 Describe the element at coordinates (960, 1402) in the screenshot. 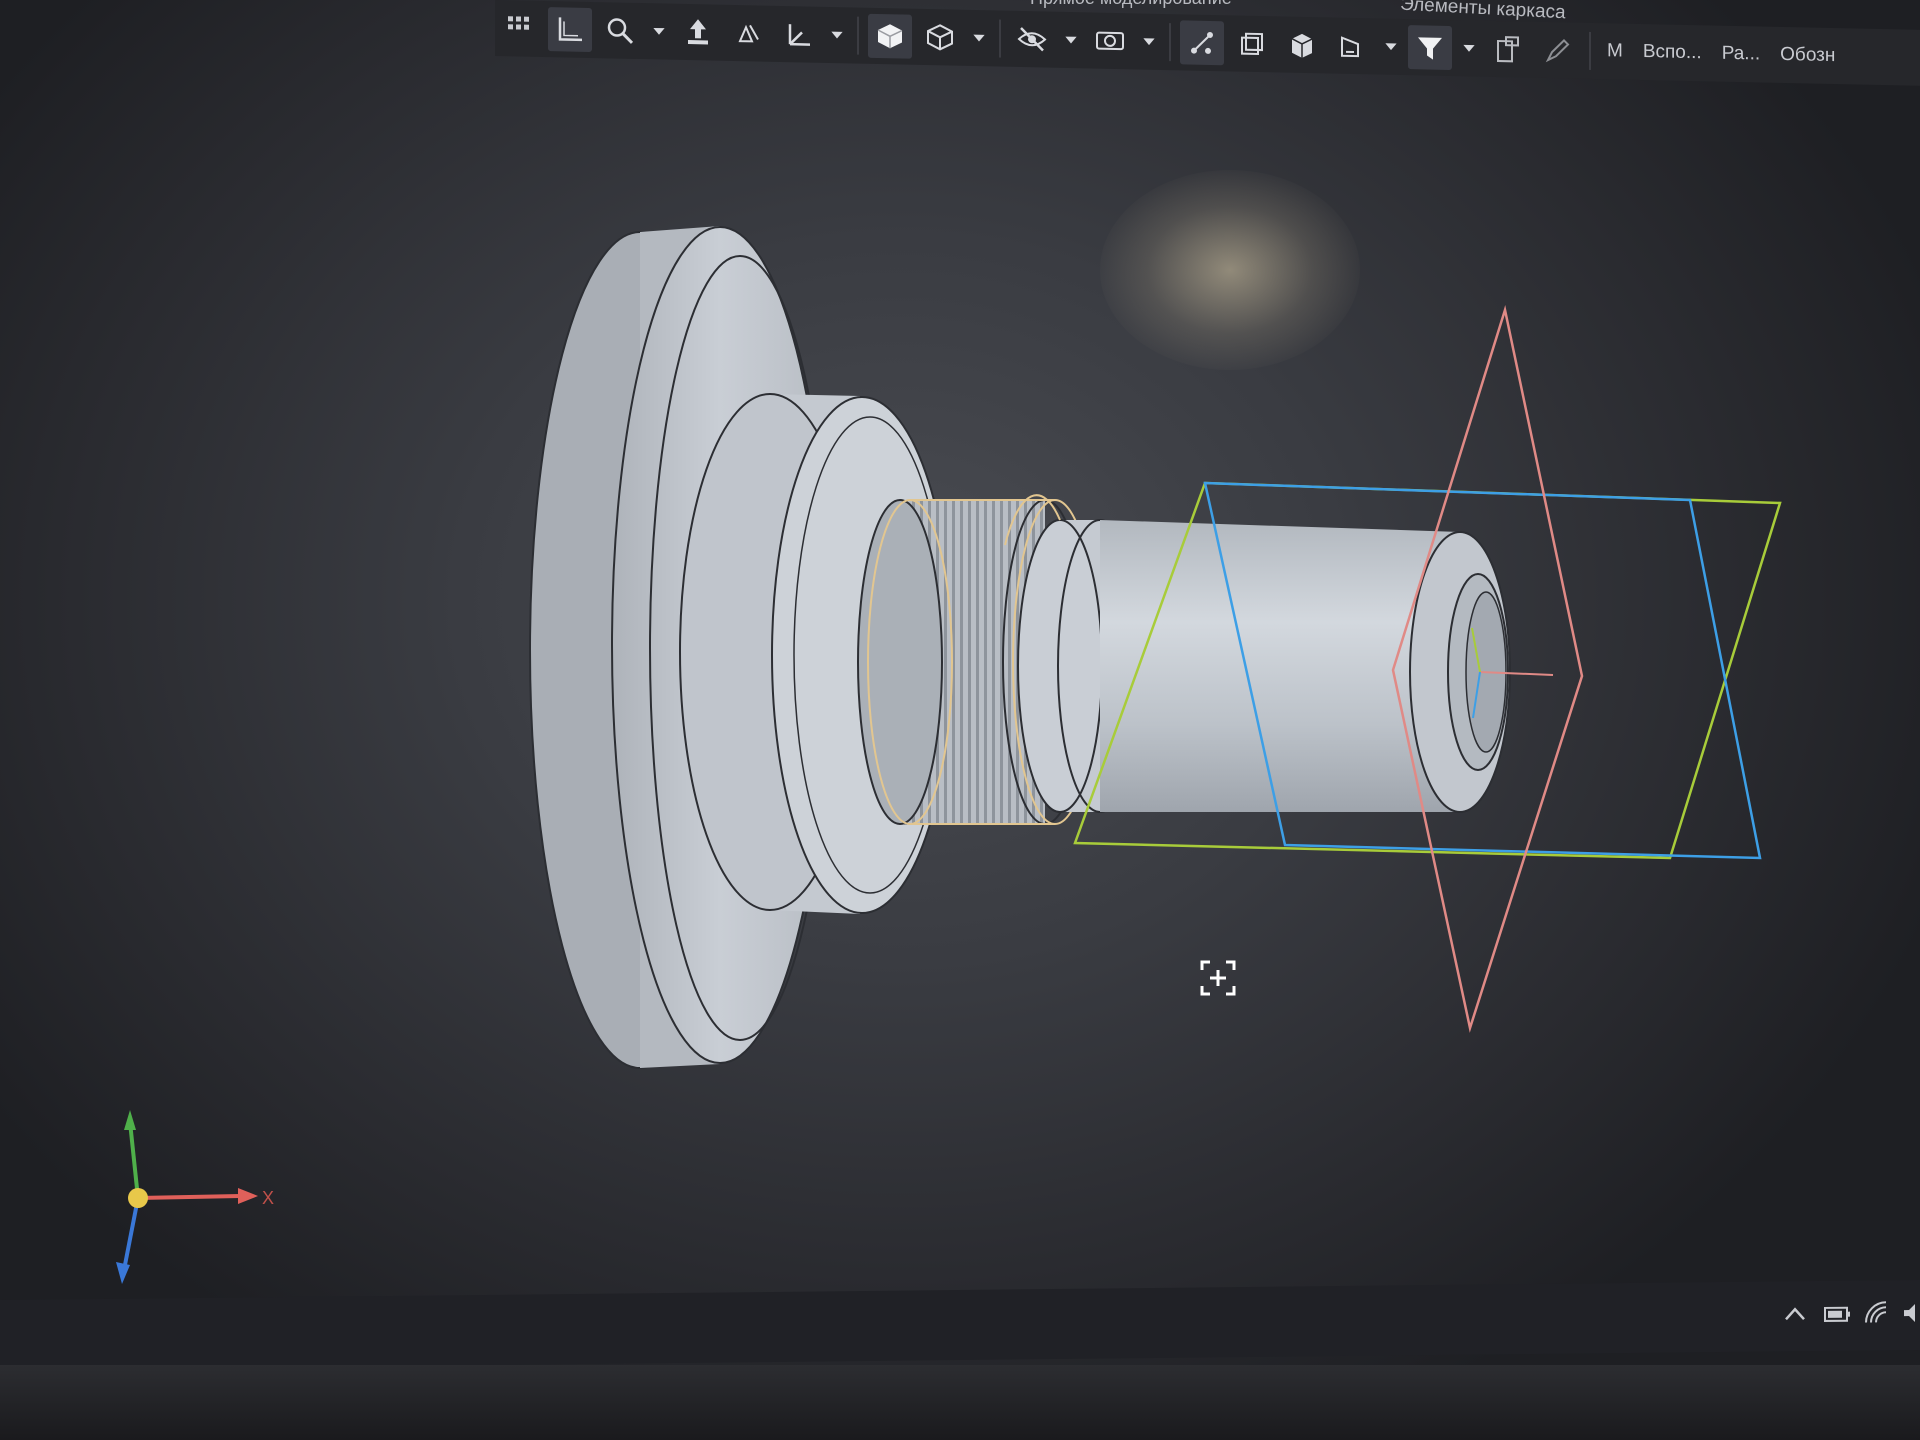

I see `monitor-bezel` at that location.